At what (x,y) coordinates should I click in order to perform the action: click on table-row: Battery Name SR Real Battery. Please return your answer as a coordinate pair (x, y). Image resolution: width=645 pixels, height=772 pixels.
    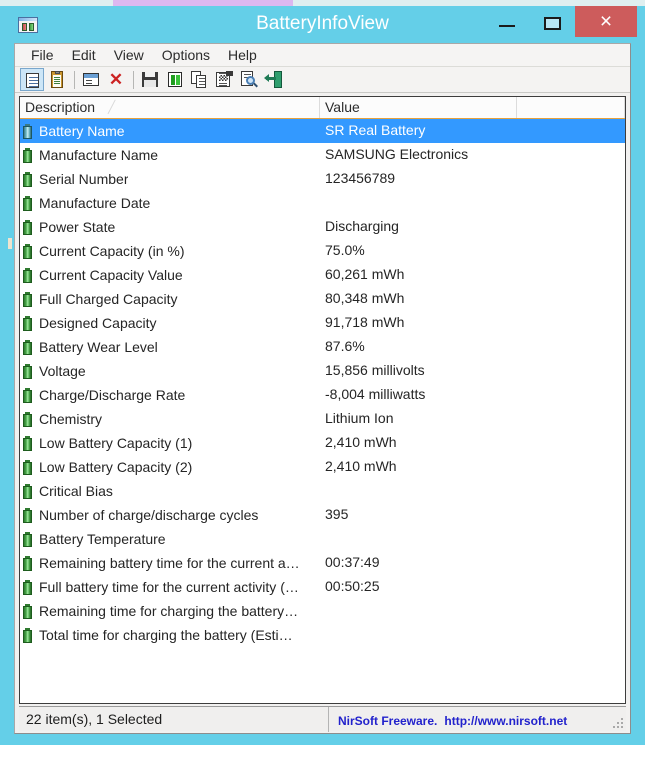
    Looking at the image, I should click on (322, 131).